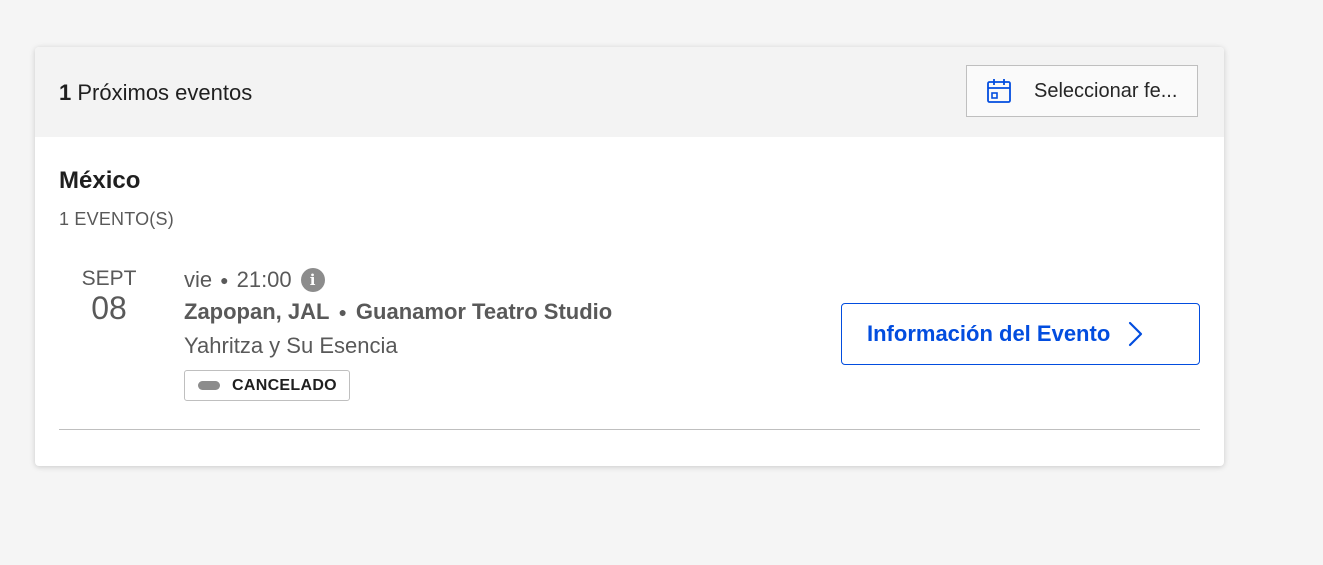  Describe the element at coordinates (209, 385) in the screenshot. I see `status-pill-icon` at that location.